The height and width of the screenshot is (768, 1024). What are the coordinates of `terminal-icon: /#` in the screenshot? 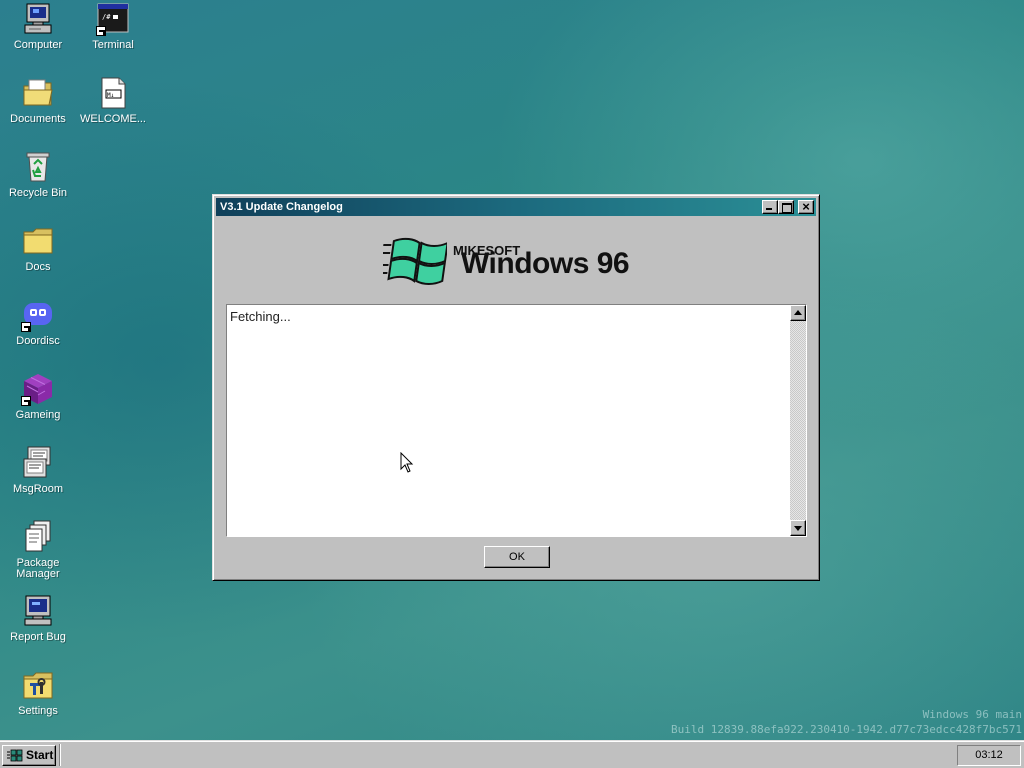 It's located at (113, 19).